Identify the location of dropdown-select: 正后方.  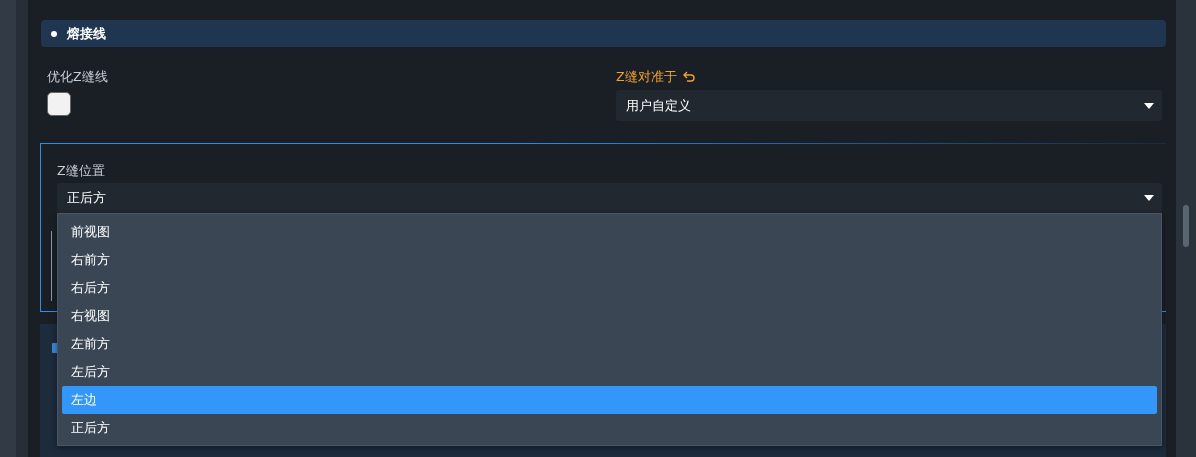
(609, 198).